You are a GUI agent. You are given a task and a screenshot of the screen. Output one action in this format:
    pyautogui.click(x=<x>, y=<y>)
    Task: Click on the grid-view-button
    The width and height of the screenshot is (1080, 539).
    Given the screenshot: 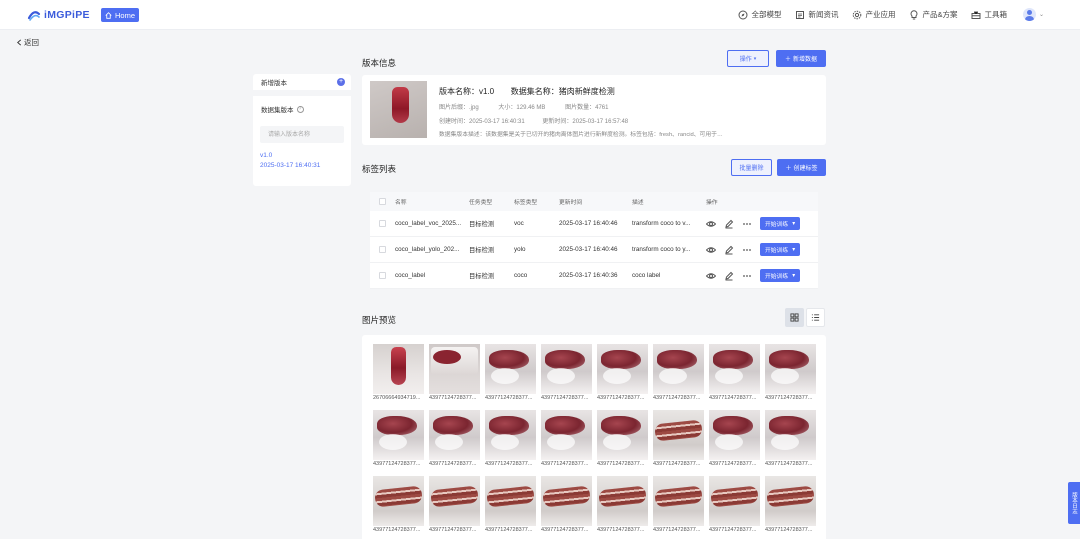 What is the action you would take?
    pyautogui.click(x=794, y=317)
    